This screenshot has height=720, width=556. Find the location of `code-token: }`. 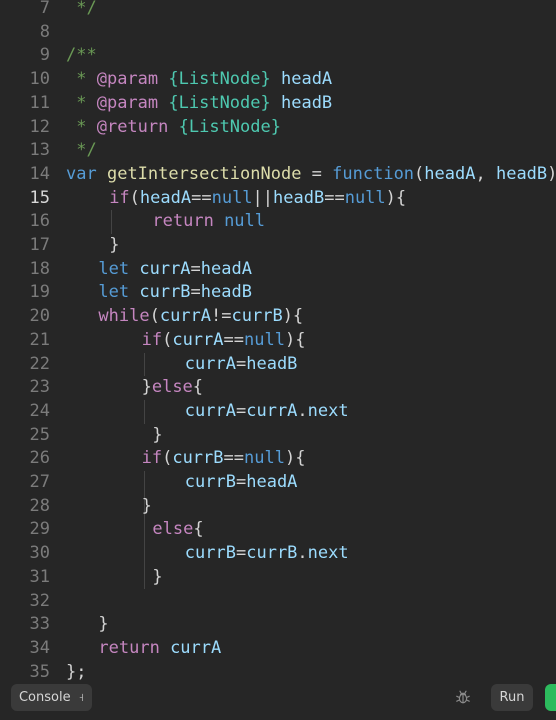

code-token: } is located at coordinates (146, 505).